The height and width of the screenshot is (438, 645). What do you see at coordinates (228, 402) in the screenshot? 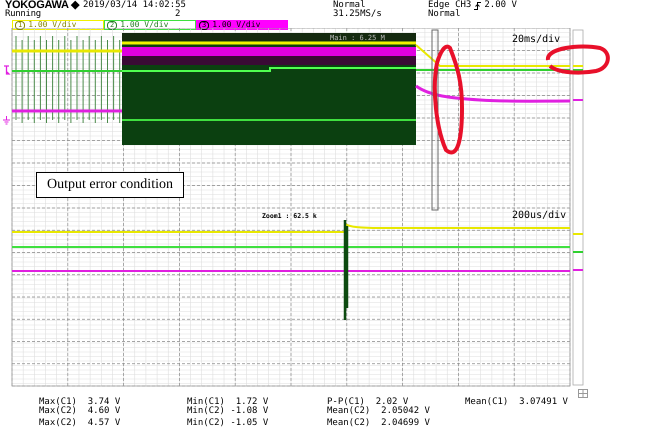
I see `measurement-value: Min(C1) 1.72 V` at bounding box center [228, 402].